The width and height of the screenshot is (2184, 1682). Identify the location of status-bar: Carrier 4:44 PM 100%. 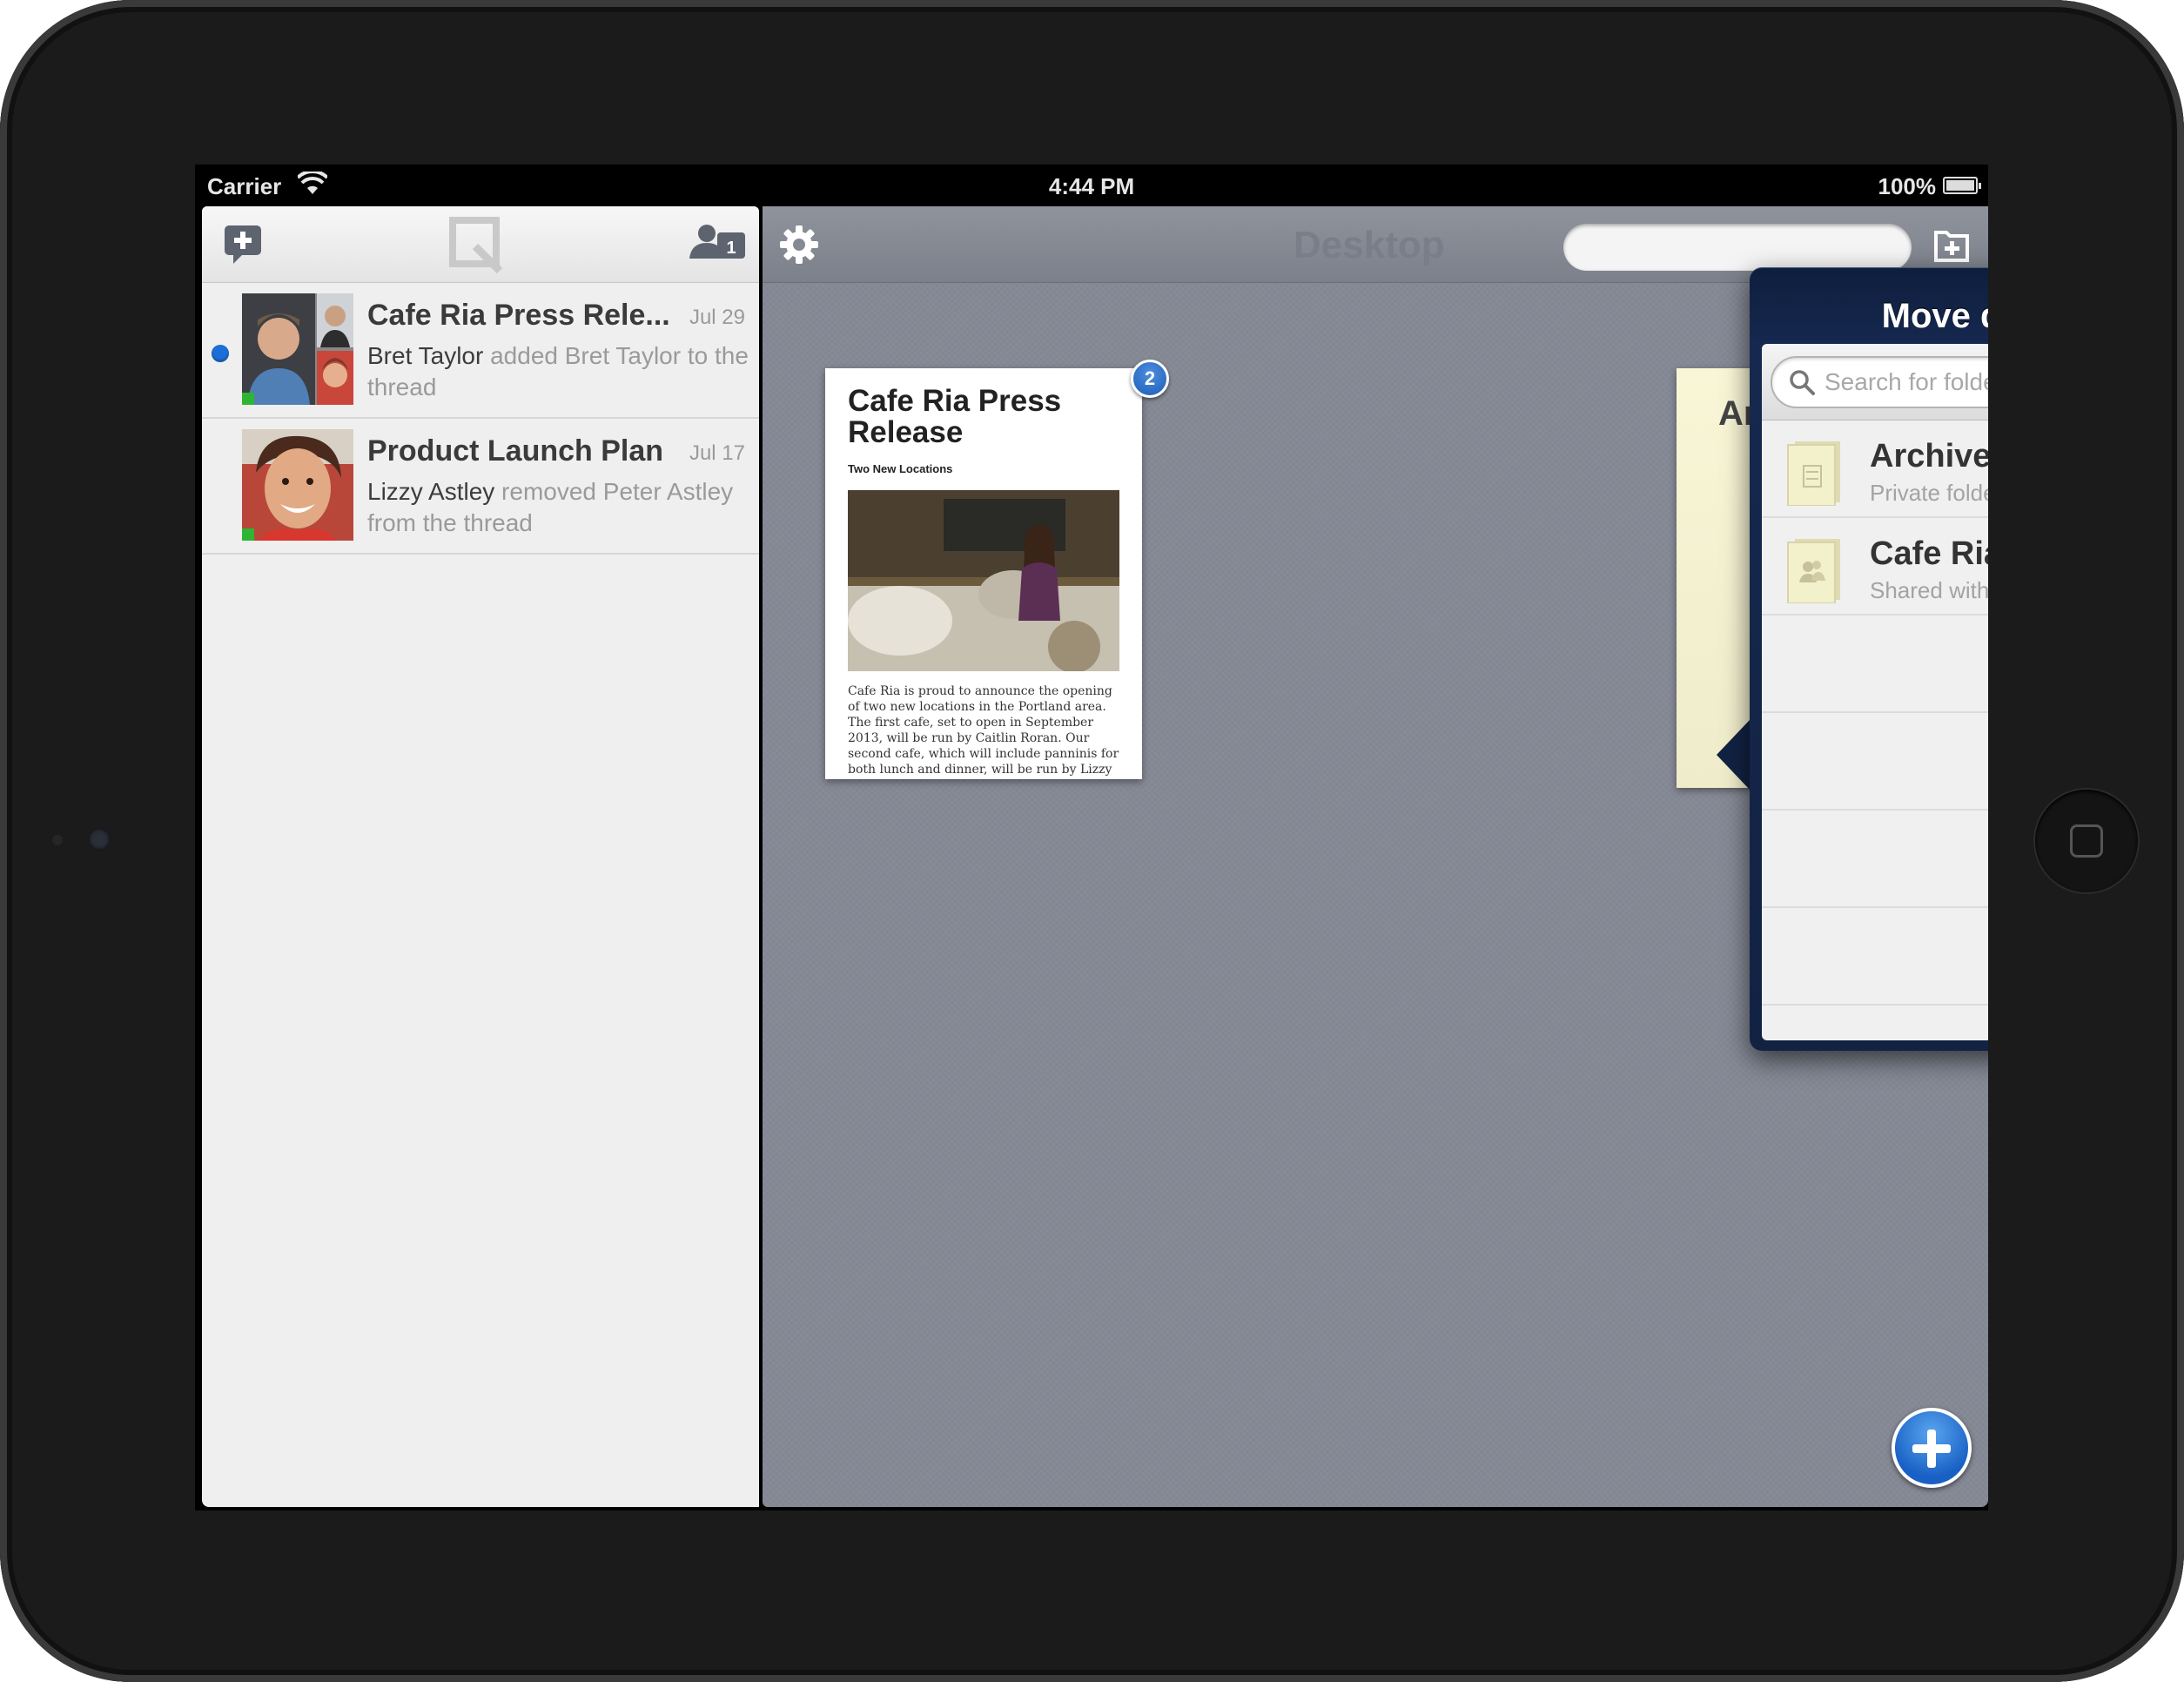
(1091, 185).